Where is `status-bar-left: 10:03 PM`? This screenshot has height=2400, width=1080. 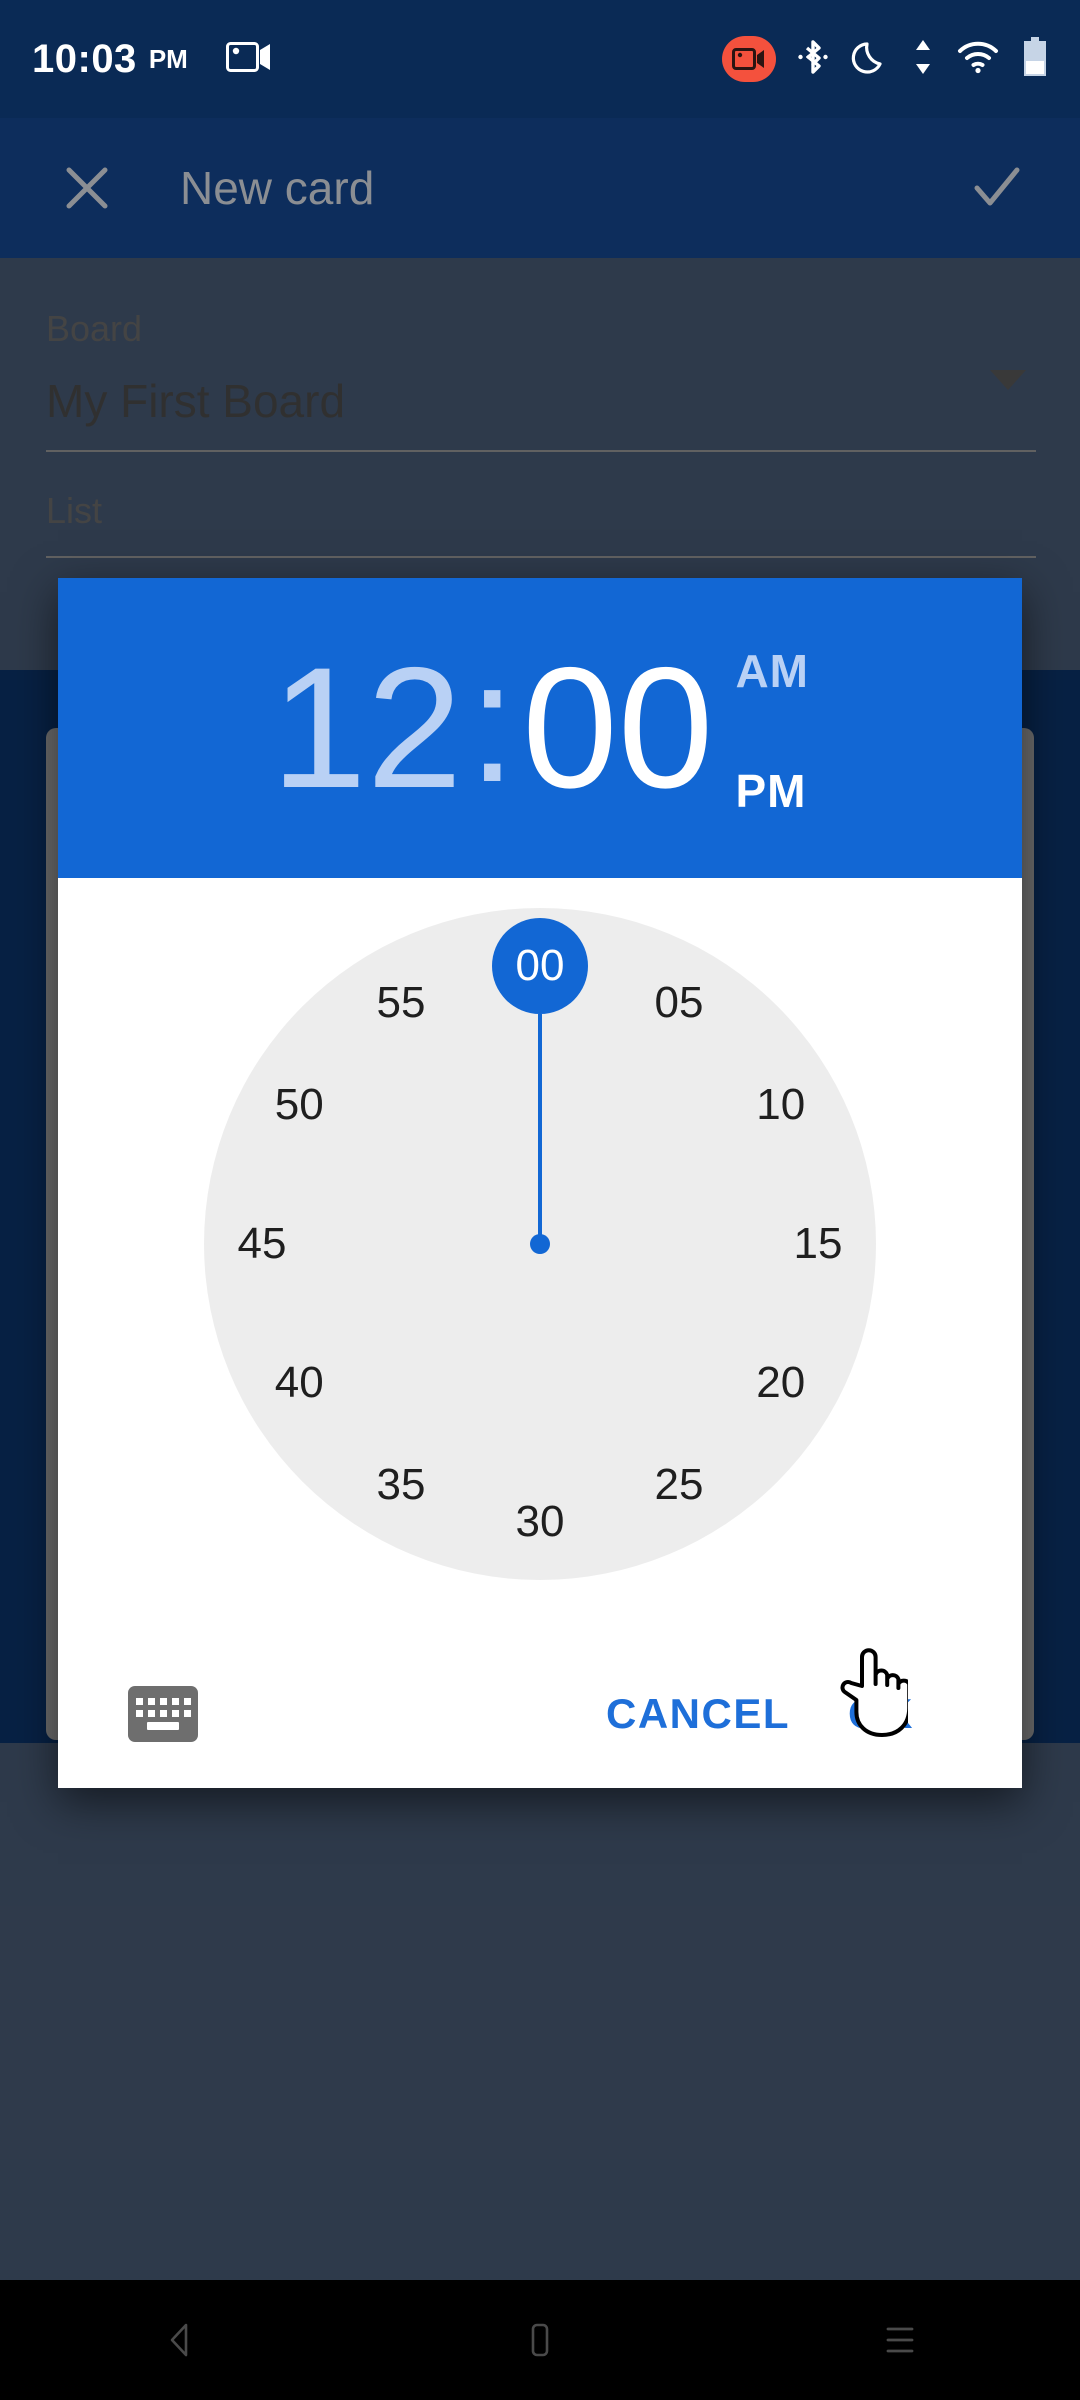
status-bar-left: 10:03 PM is located at coordinates (152, 59).